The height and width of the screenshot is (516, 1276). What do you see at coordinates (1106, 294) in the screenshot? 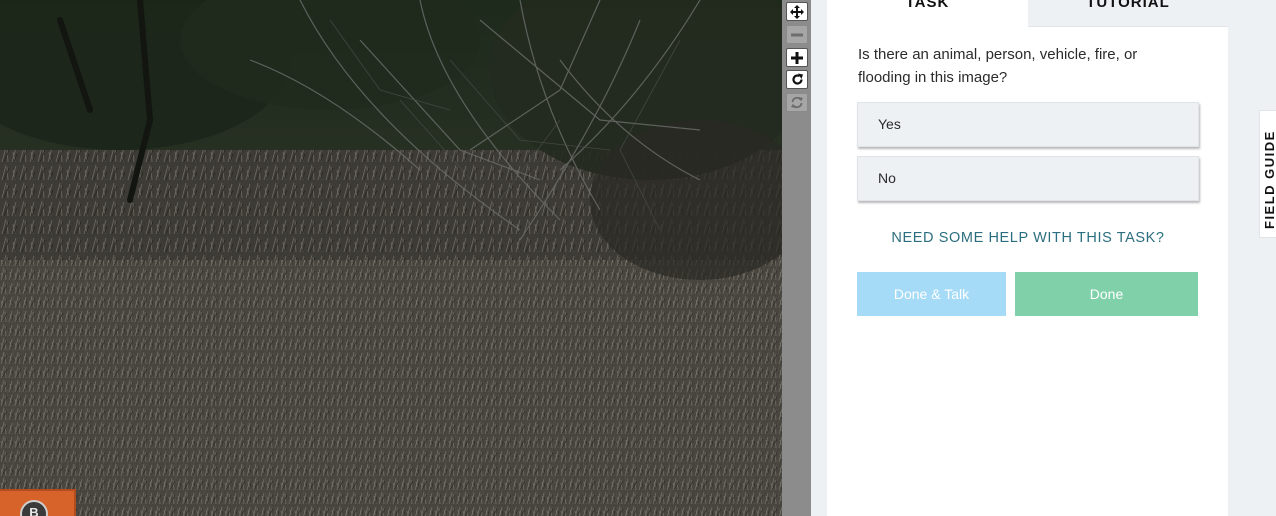
I see `done-button: Done` at bounding box center [1106, 294].